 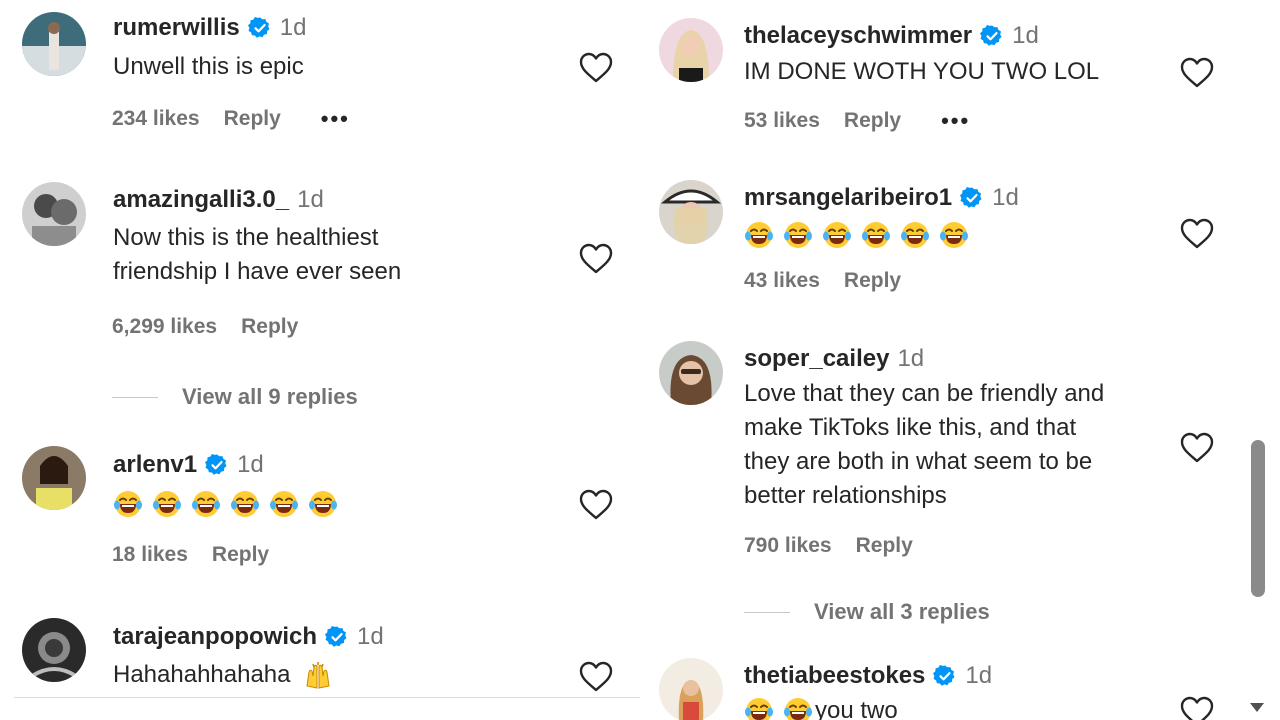 I want to click on comment-username-row: mrsangelaribeiro1 1d, so click(x=881, y=198).